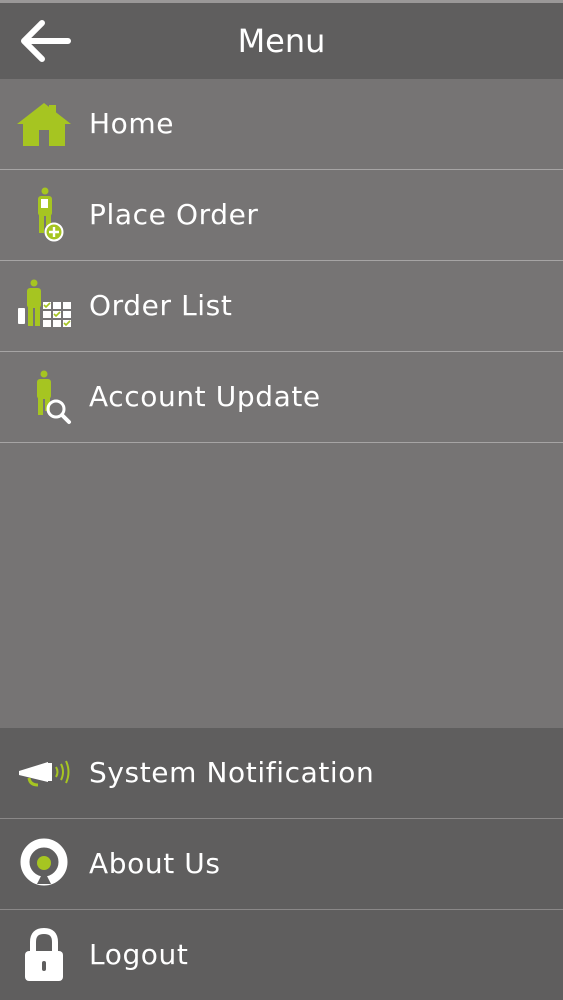 This screenshot has height=1000, width=563. What do you see at coordinates (44, 124) in the screenshot?
I see `home-icon` at bounding box center [44, 124].